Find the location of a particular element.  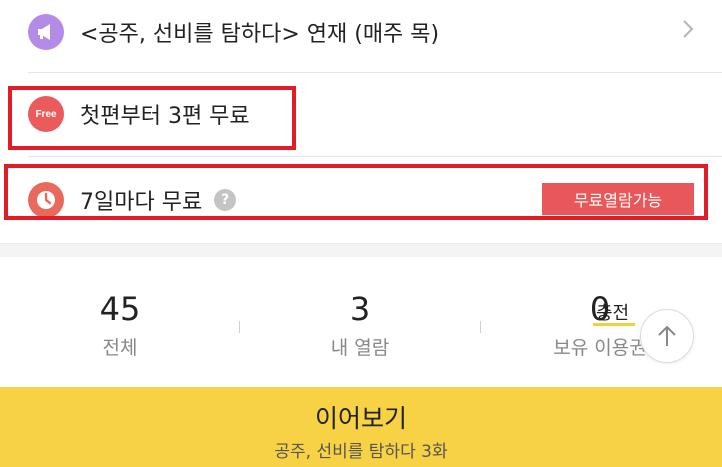

stat-my-views-value: 3 is located at coordinates (360, 309).